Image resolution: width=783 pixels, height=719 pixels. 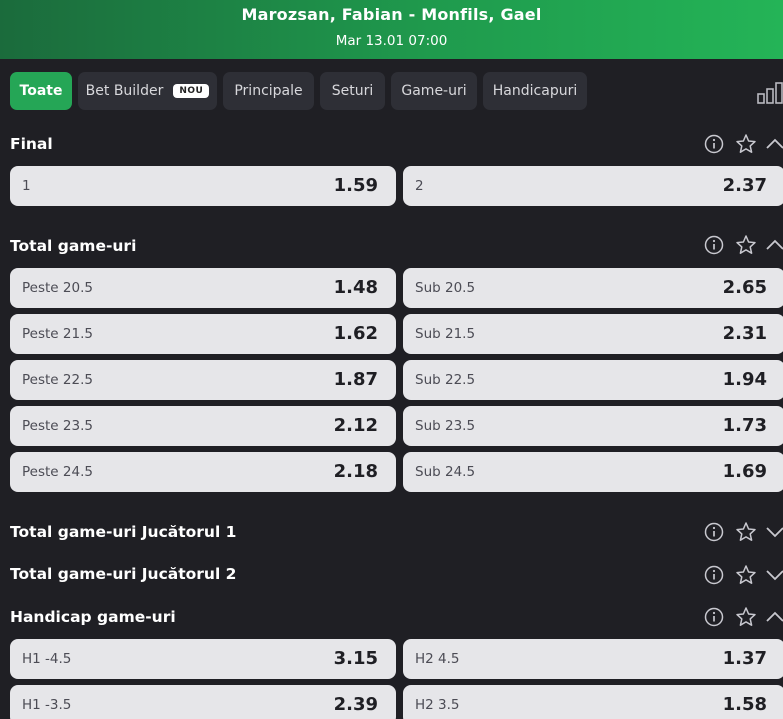 I want to click on selection-label: Sub 20.5, so click(x=445, y=288).